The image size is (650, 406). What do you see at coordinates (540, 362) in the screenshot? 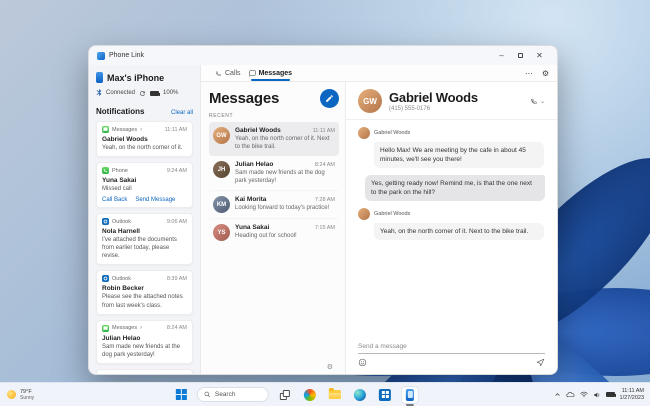
I see `send-icon` at bounding box center [540, 362].